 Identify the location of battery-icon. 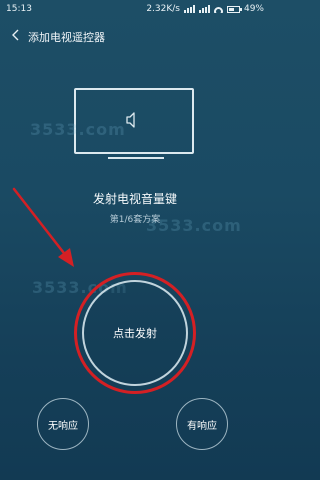
(234, 9).